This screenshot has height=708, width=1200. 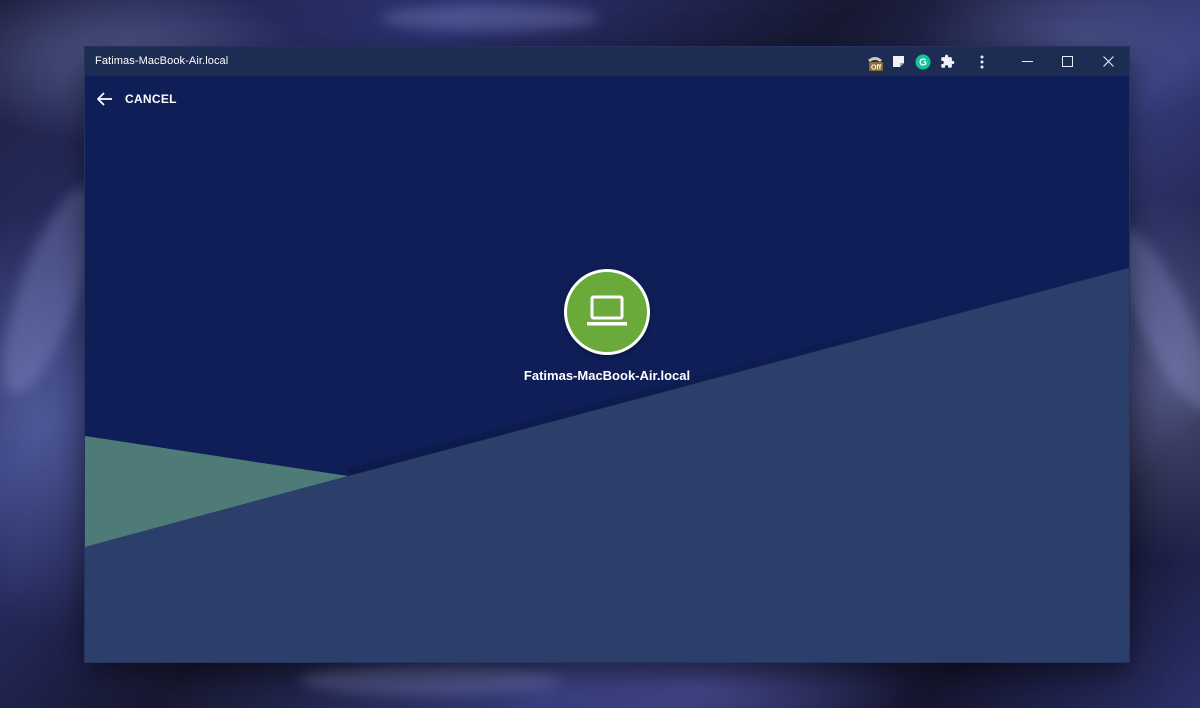 What do you see at coordinates (982, 61) in the screenshot?
I see `more-options-icon` at bounding box center [982, 61].